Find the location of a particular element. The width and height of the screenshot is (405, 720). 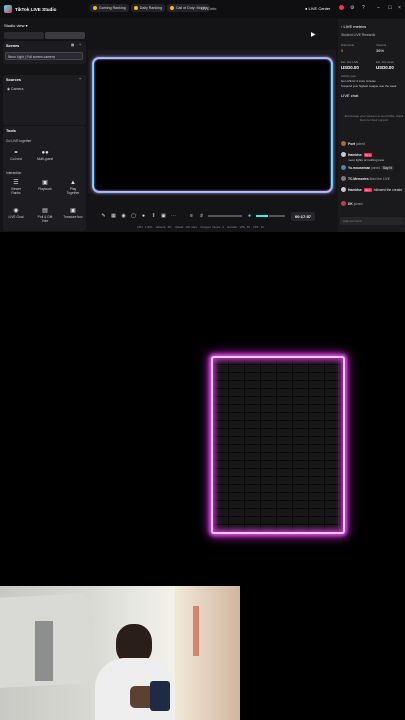

treasure-box-button: ▣ Treasure box is located at coordinates (73, 213).